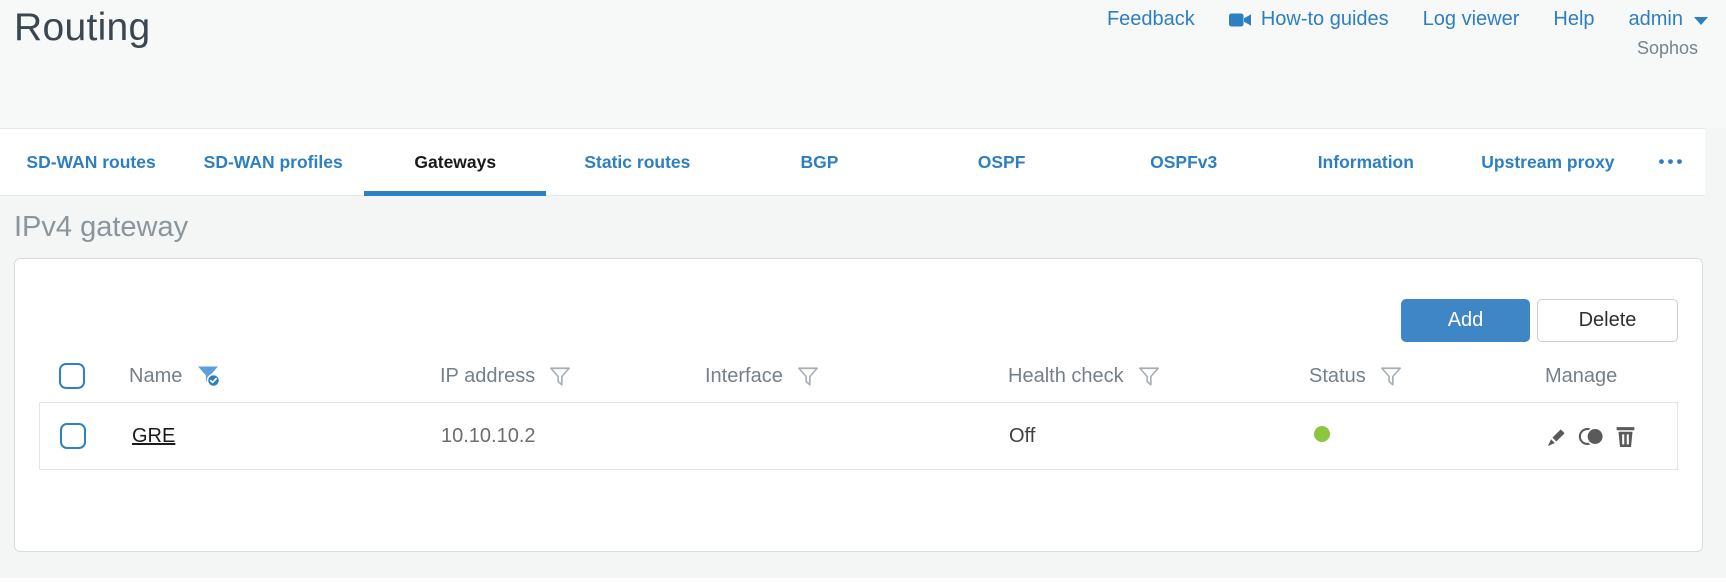 This screenshot has height=588, width=1726. I want to click on column-header-interface: Interface, so click(744, 375).